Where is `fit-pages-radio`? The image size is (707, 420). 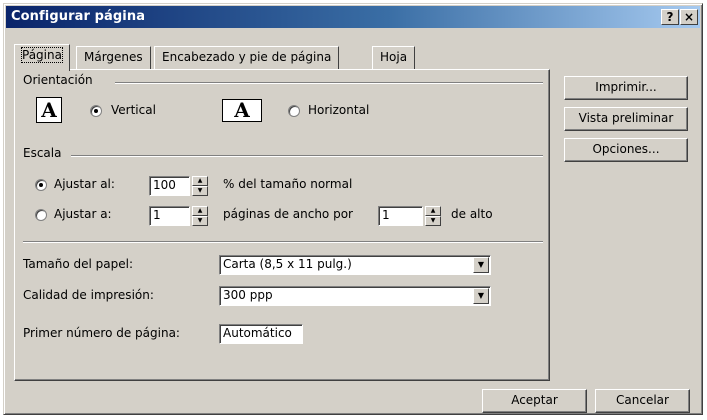 fit-pages-radio is located at coordinates (41, 215).